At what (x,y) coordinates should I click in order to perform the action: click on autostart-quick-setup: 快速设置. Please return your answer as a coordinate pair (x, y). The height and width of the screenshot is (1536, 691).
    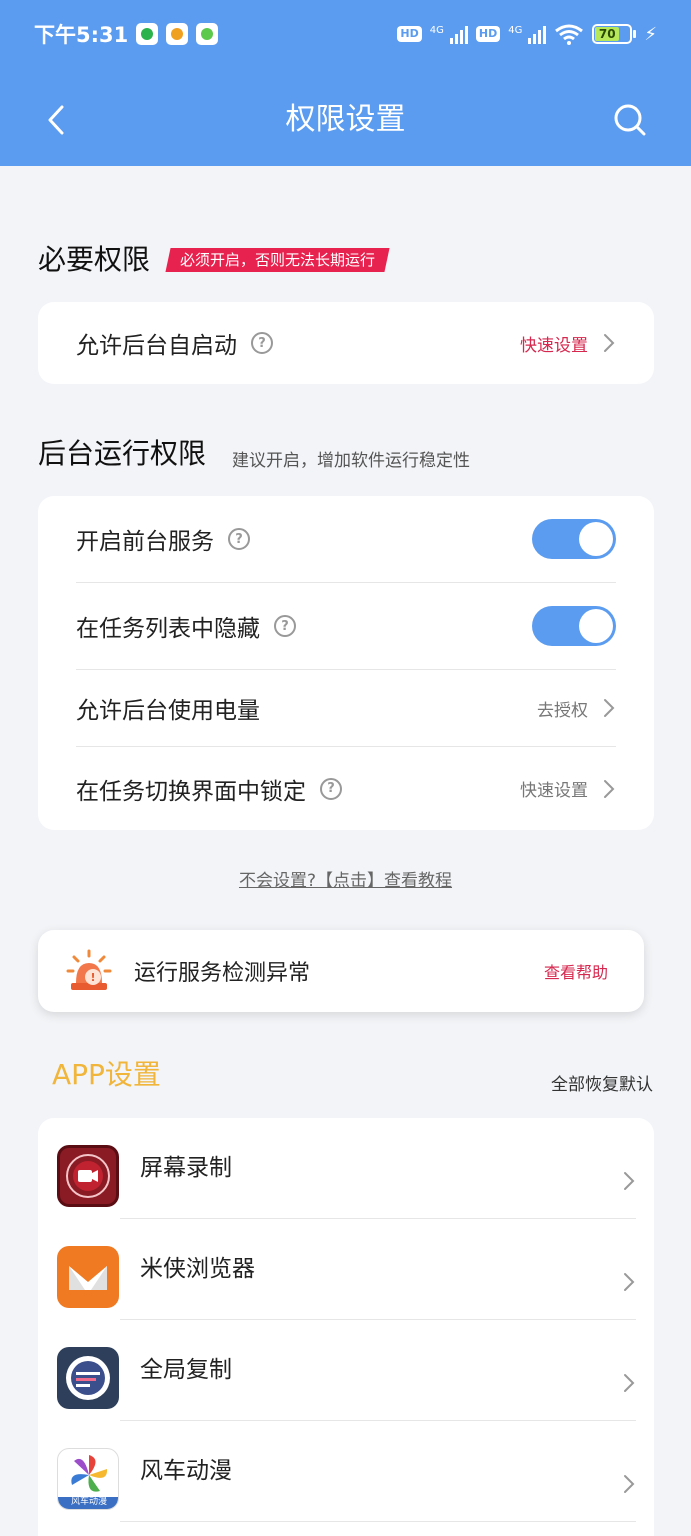
    Looking at the image, I should click on (554, 343).